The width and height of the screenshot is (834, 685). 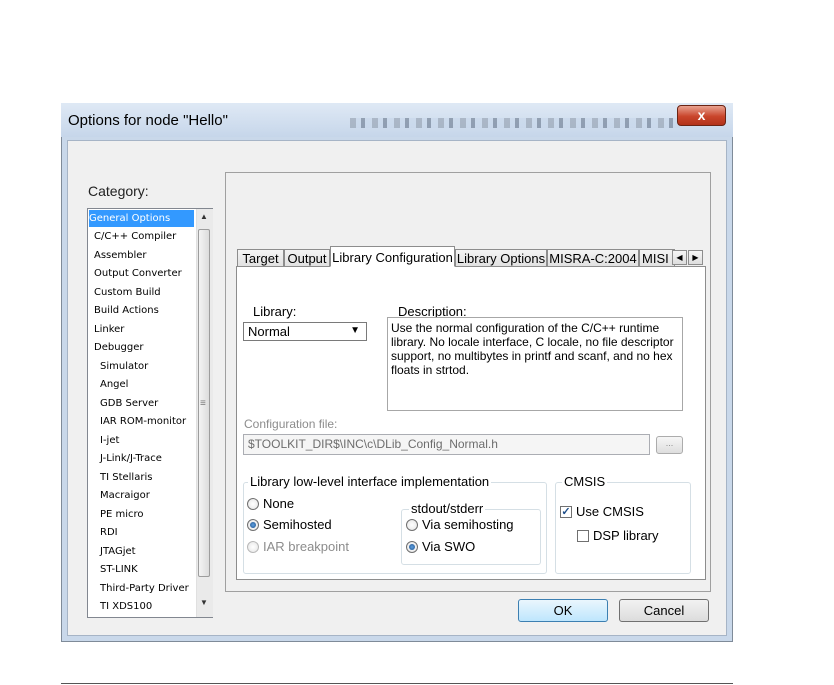 I want to click on category-item-pe-micro: PE micro, so click(x=122, y=514).